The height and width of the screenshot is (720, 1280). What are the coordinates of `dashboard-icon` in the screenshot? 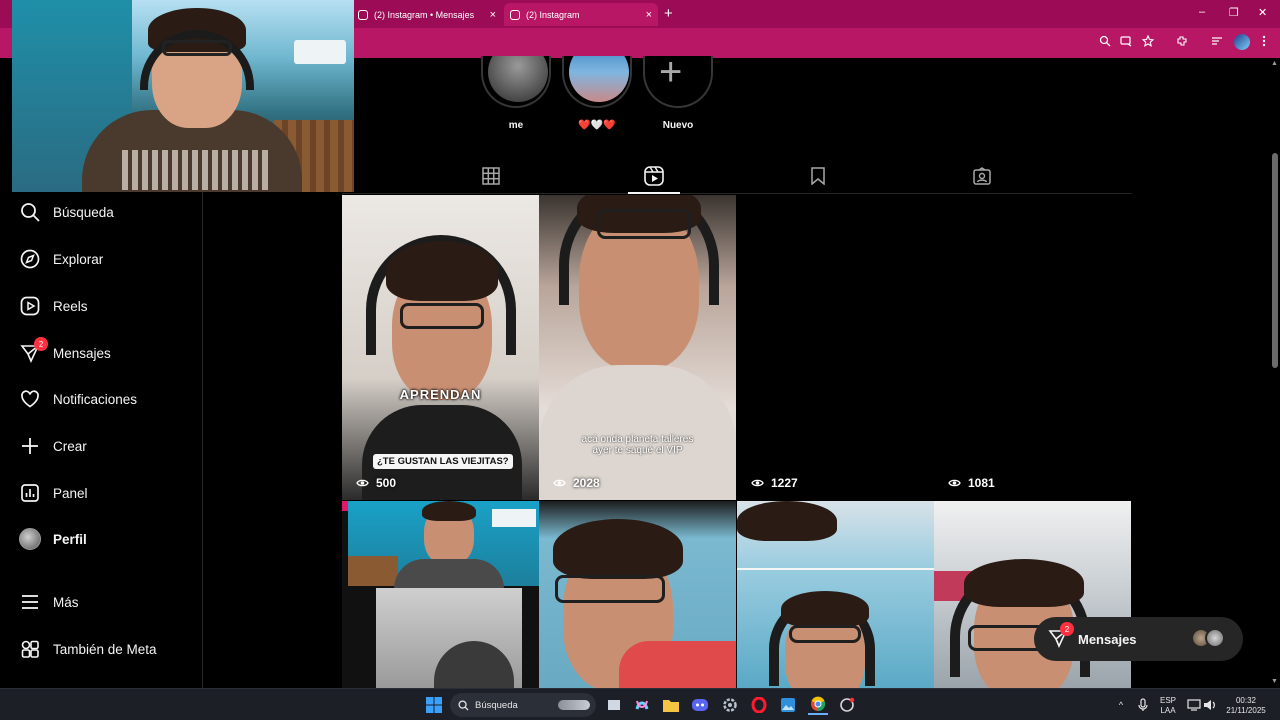 It's located at (30, 493).